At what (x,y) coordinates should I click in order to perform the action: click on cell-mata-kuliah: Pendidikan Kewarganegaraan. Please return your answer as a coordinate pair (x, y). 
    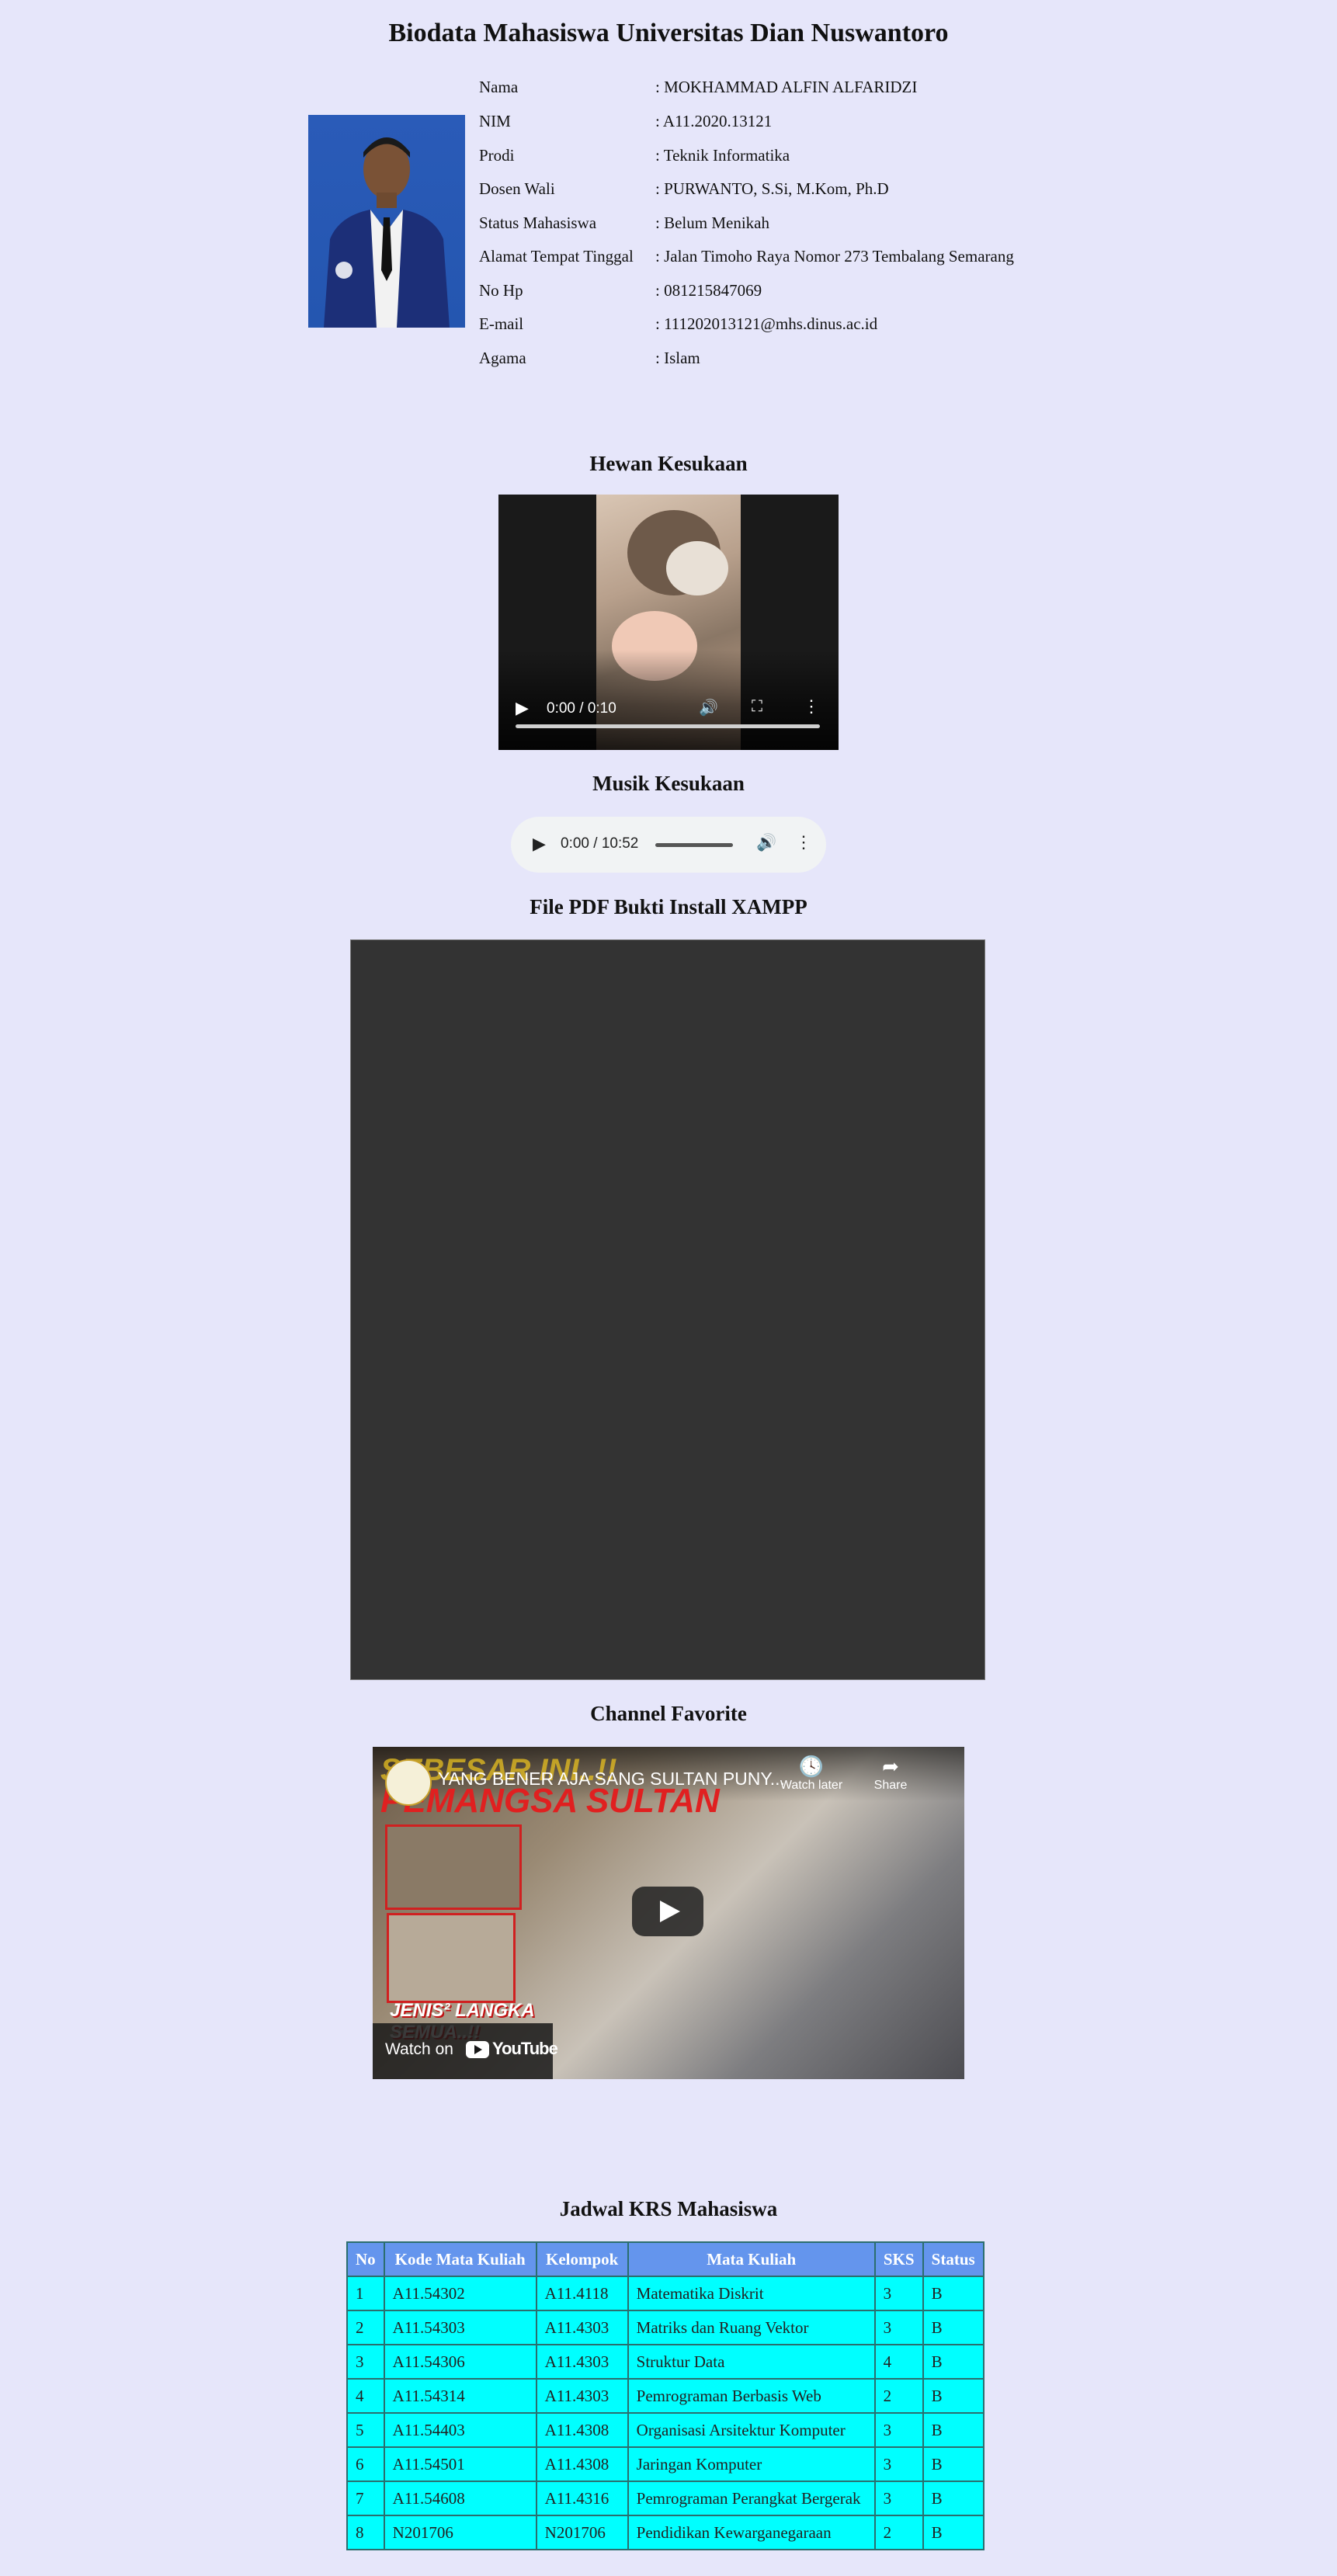
    Looking at the image, I should click on (751, 2532).